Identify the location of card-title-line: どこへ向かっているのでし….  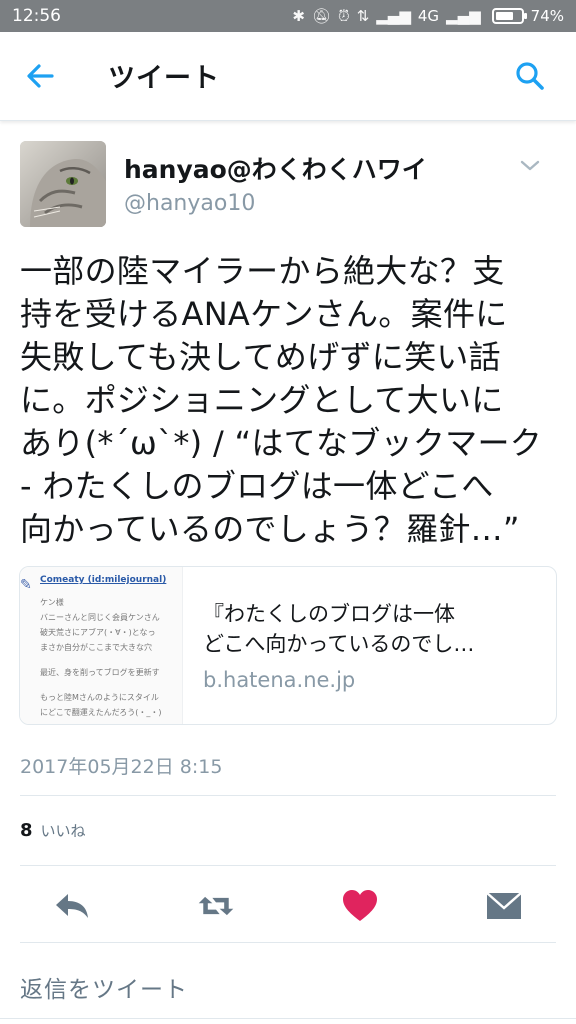
(339, 644).